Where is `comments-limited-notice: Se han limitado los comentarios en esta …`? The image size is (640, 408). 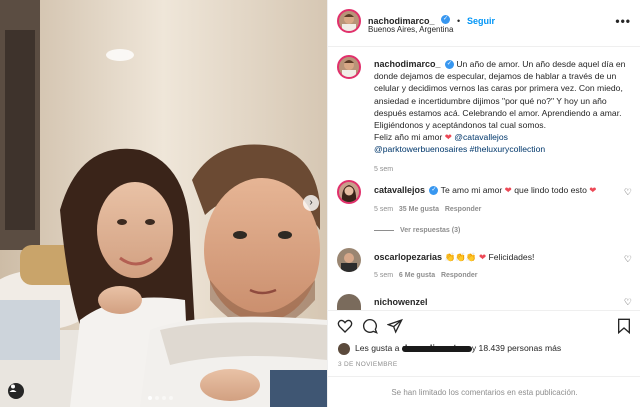
comments-limited-notice: Se han limitado los comentarios en esta … is located at coordinates (484, 392).